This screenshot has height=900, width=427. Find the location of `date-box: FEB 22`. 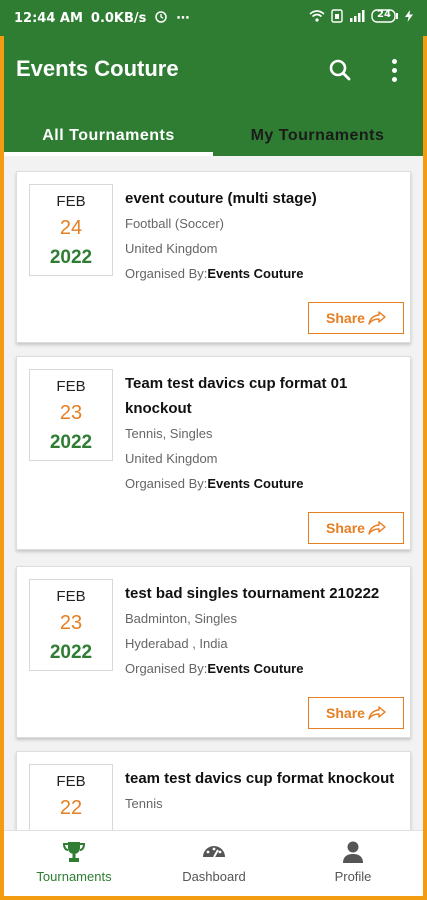

date-box: FEB 22 is located at coordinates (71, 797).